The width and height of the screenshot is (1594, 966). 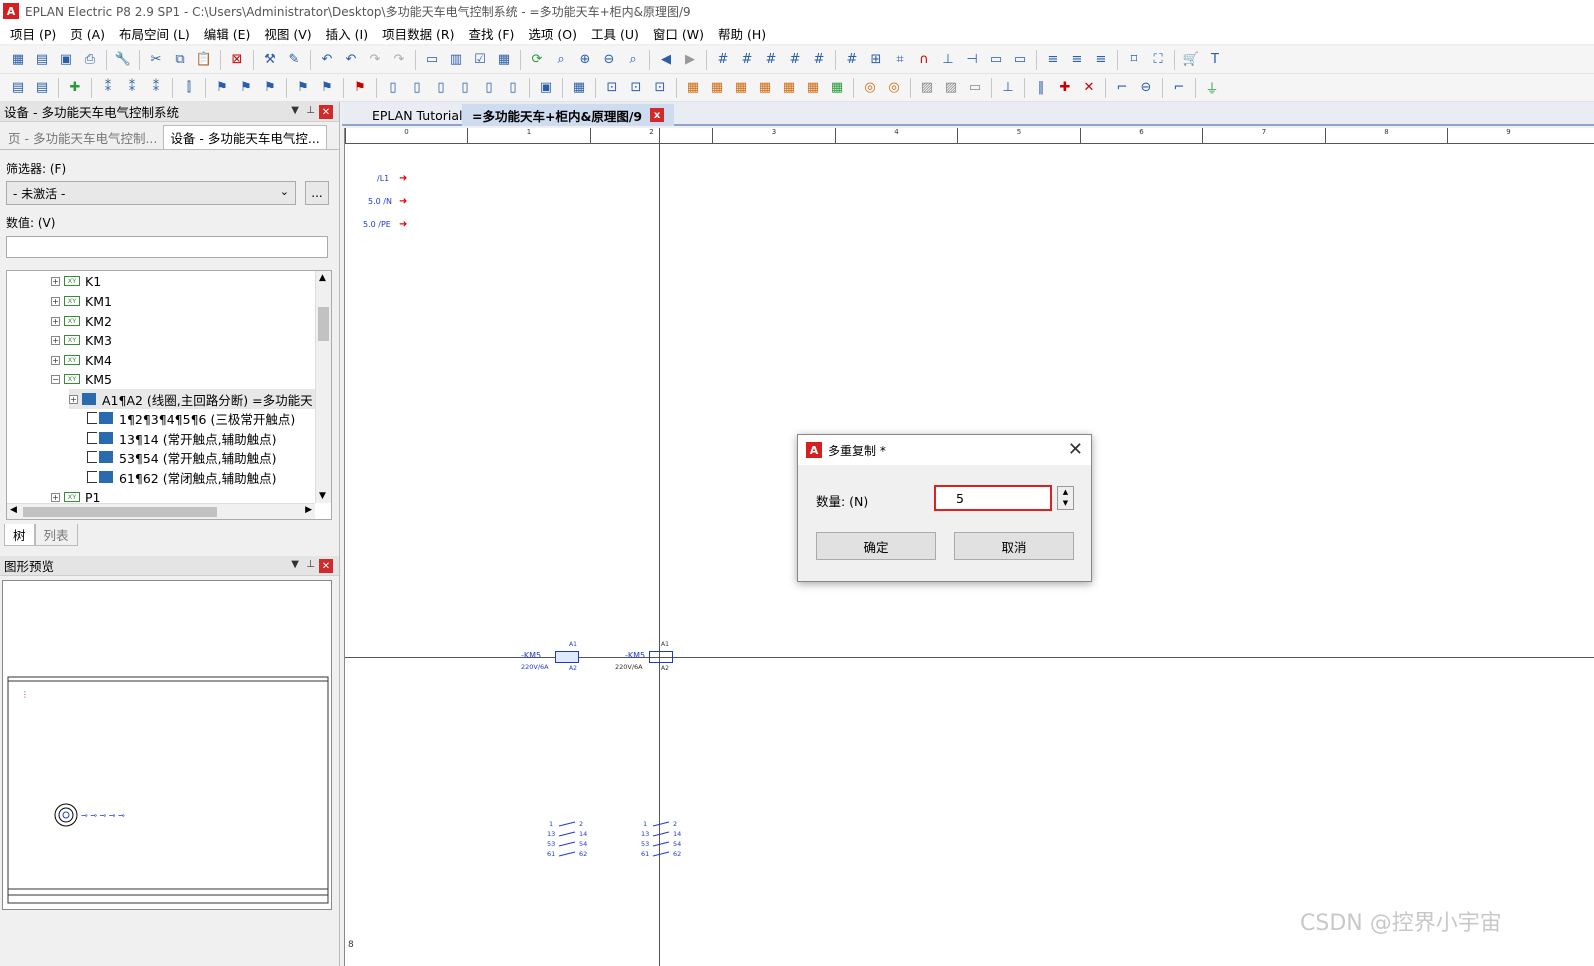 What do you see at coordinates (156, 60) in the screenshot?
I see `cut-icon: ✂` at bounding box center [156, 60].